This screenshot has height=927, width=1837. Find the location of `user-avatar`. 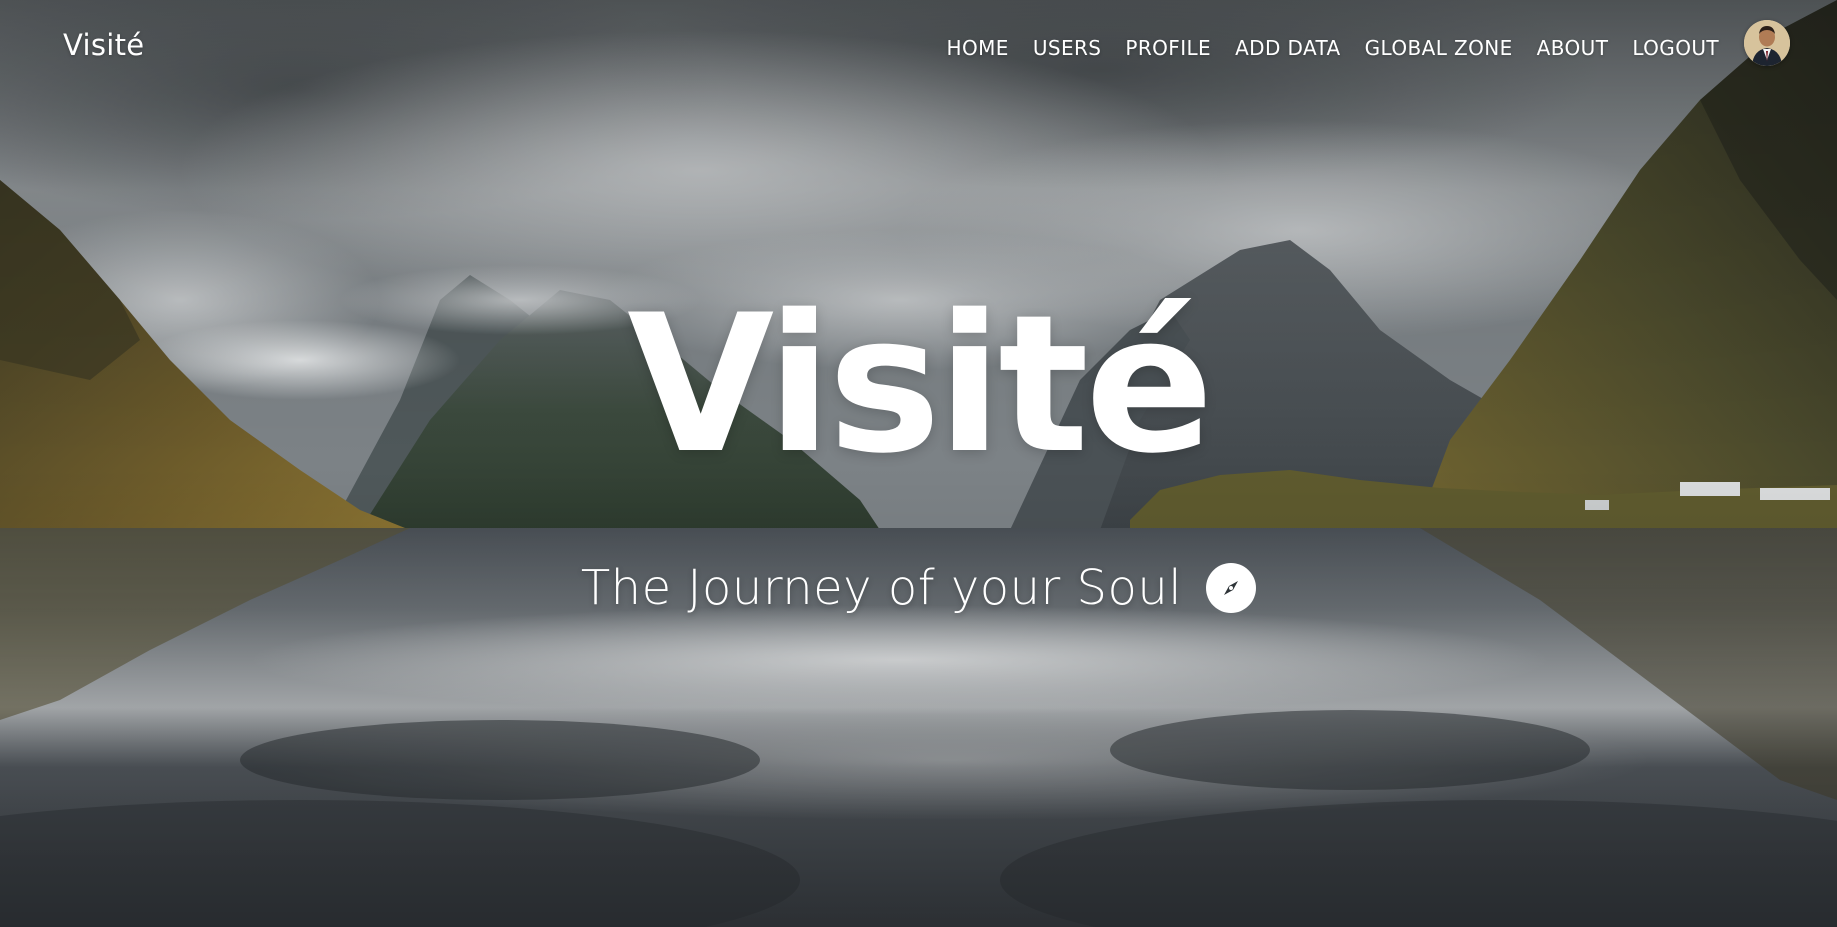

user-avatar is located at coordinates (1767, 43).